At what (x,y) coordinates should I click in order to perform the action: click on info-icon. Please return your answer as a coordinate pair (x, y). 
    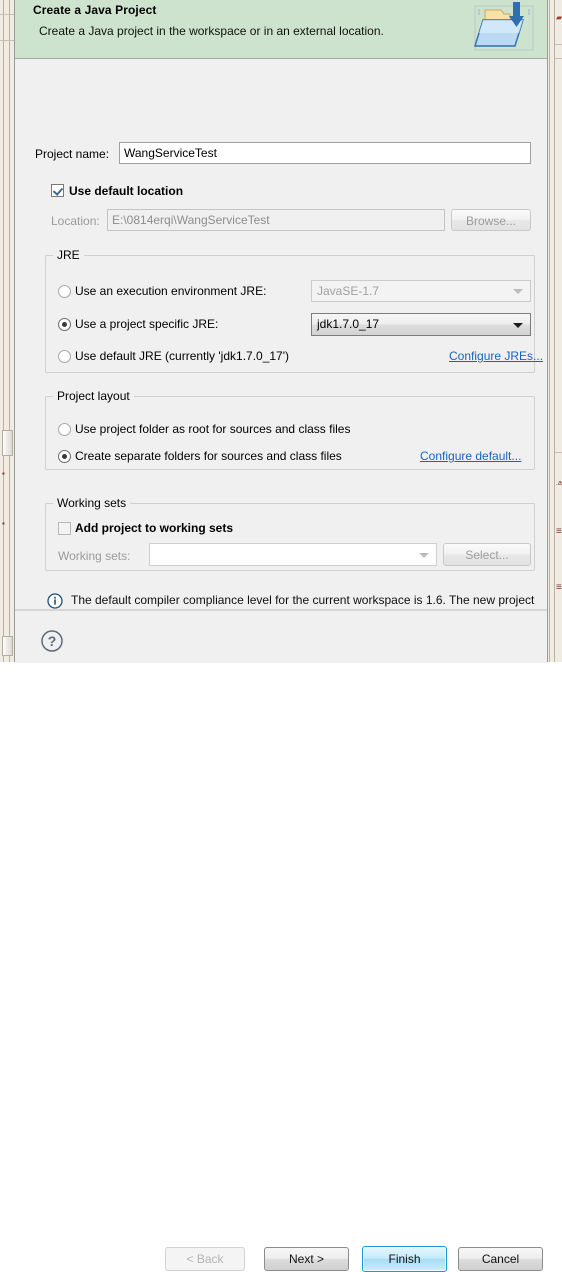
    Looking at the image, I should click on (55, 601).